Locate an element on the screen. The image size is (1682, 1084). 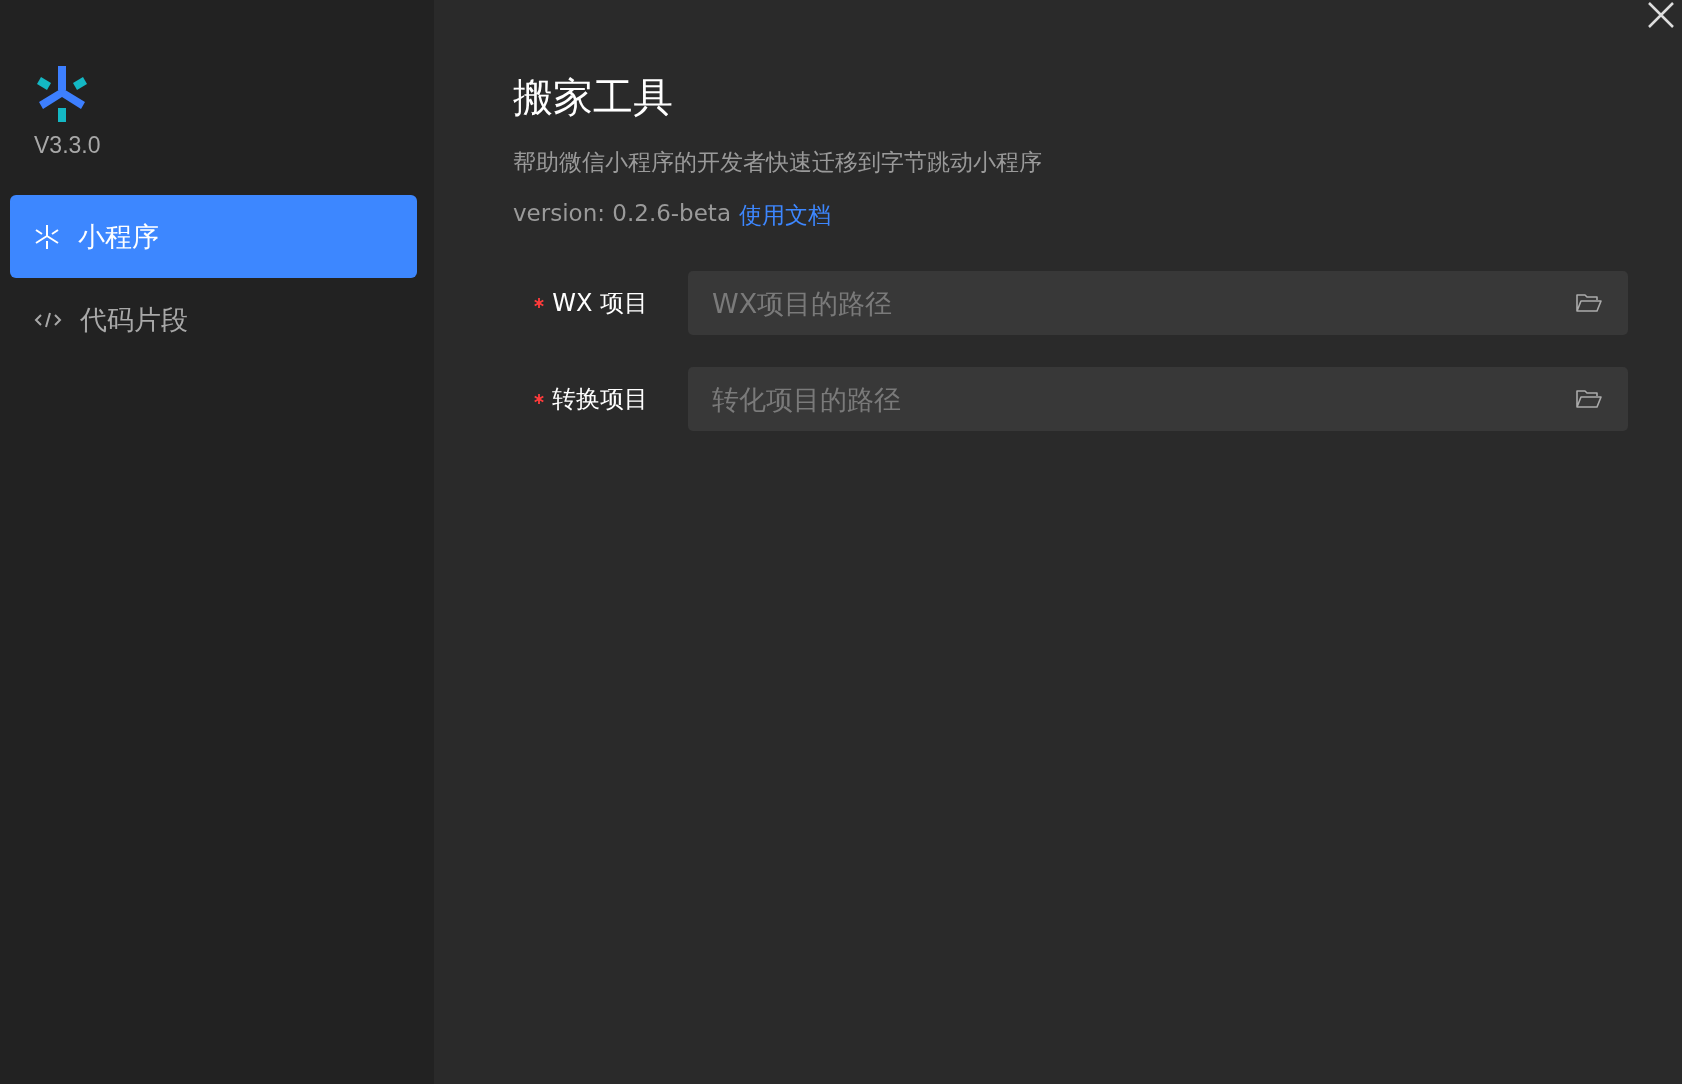
path-input-field: 转化项目的路径 is located at coordinates (1158, 399).